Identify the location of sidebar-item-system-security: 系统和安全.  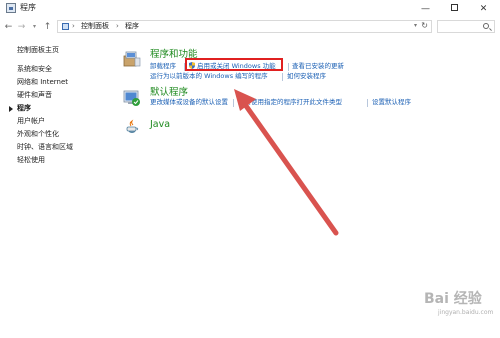
(34, 69).